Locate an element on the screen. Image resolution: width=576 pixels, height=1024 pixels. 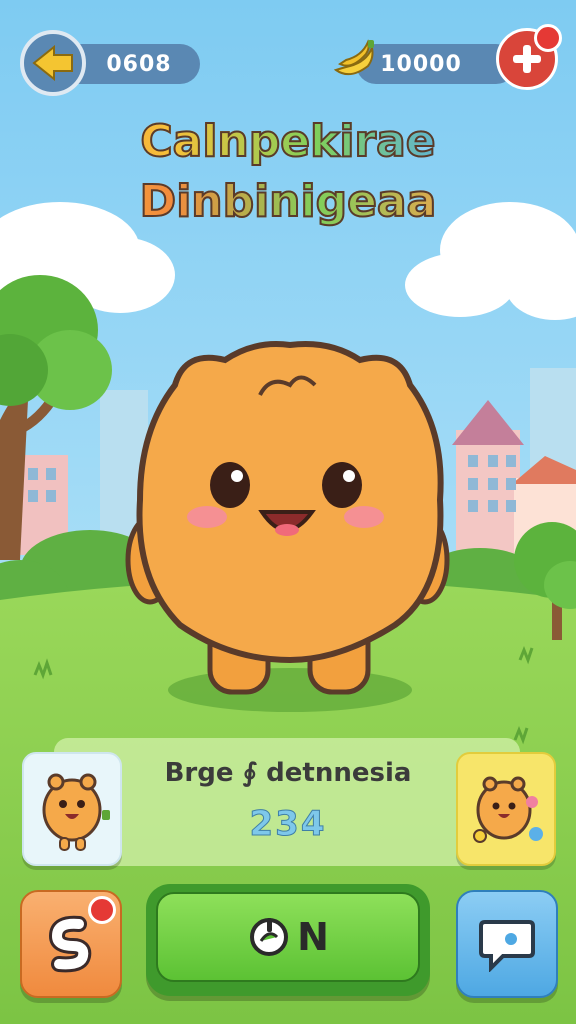
power-icon is located at coordinates (269, 937).